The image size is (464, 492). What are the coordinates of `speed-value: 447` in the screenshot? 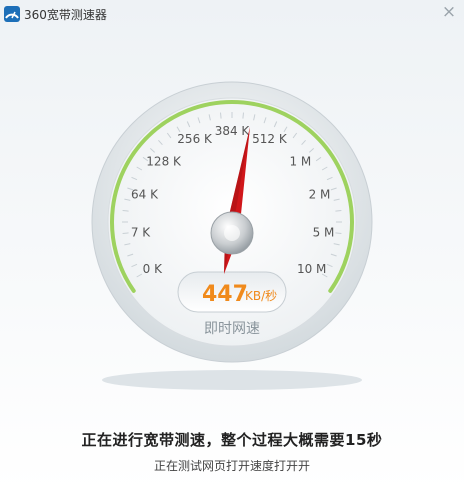 It's located at (225, 294).